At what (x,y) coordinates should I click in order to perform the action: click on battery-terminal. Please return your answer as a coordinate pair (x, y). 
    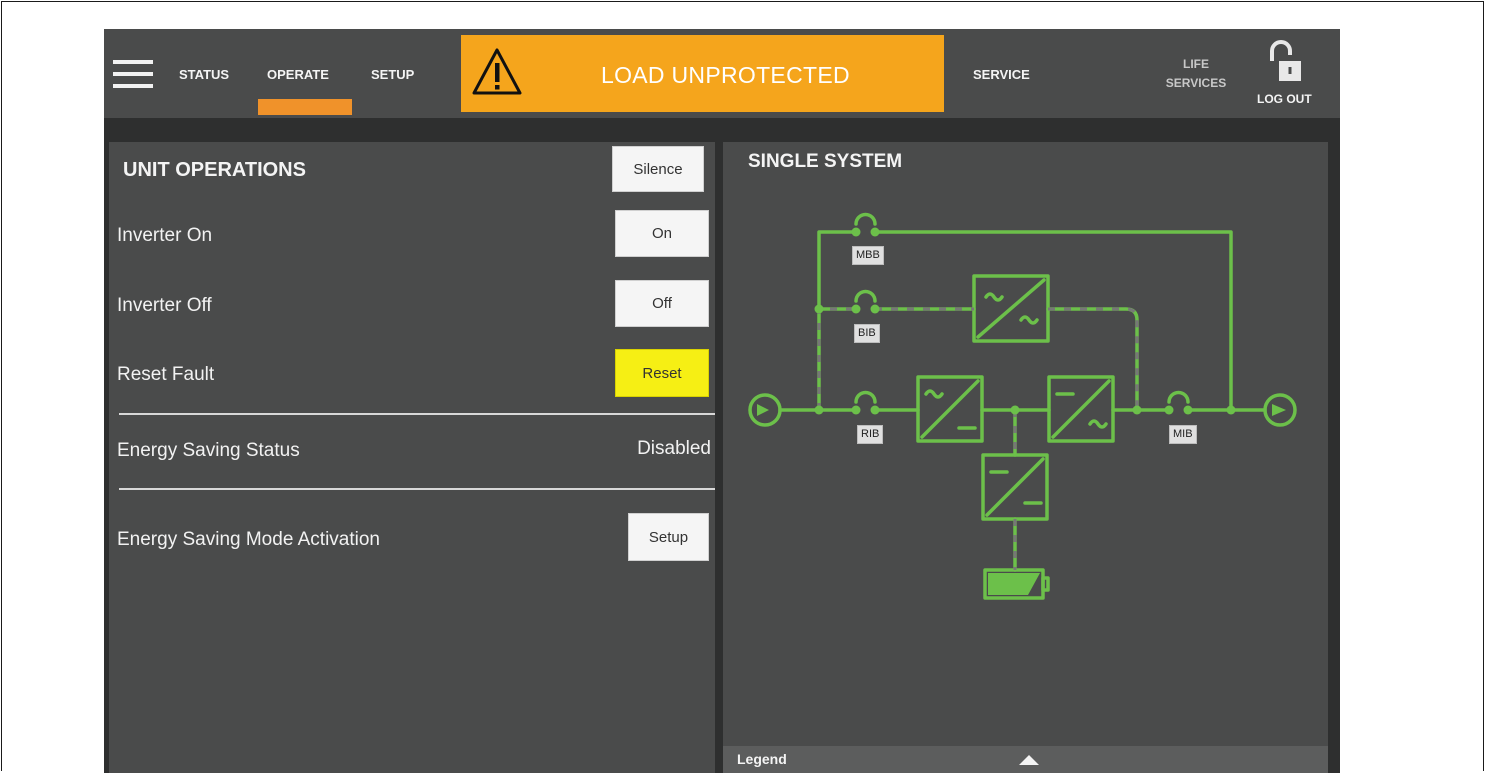
    Looking at the image, I should click on (1045, 584).